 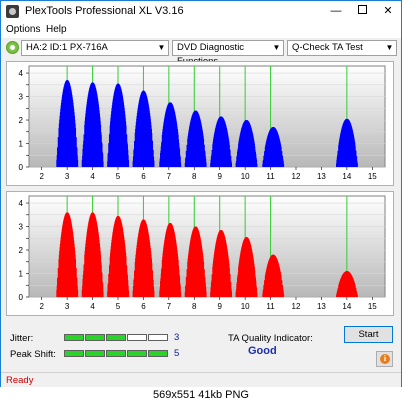 What do you see at coordinates (262, 351) in the screenshot?
I see `ta-quality-value: Good` at bounding box center [262, 351].